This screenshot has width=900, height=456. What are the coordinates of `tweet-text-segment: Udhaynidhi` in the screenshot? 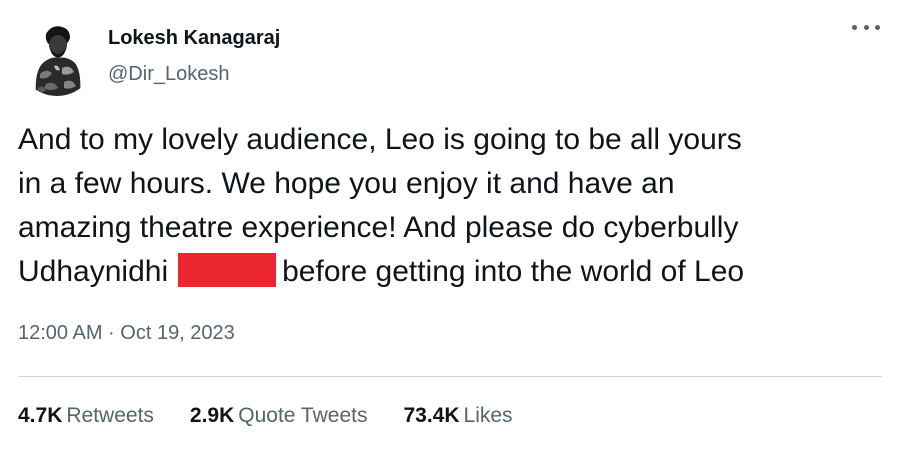 It's located at (93, 271).